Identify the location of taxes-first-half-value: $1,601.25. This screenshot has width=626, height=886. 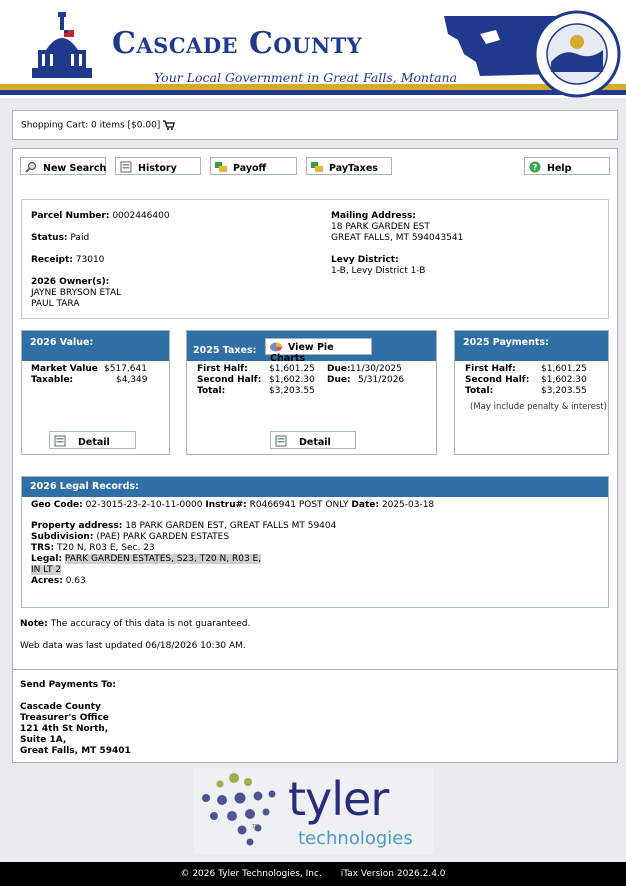
(292, 369).